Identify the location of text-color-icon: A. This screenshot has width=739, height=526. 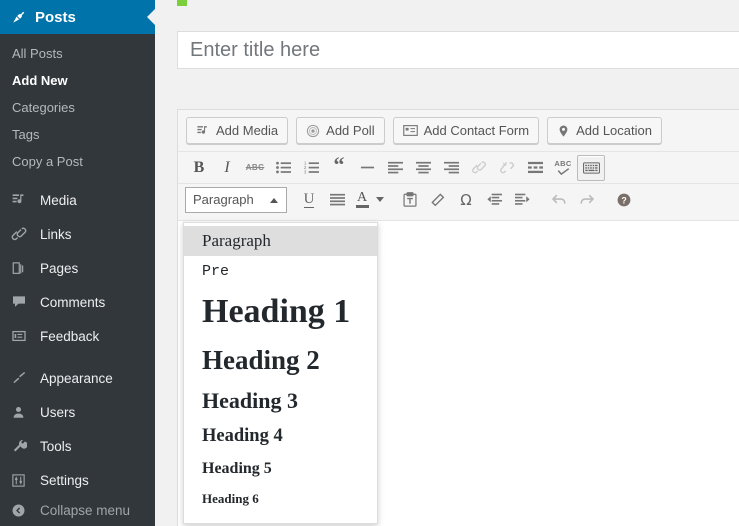
(362, 199).